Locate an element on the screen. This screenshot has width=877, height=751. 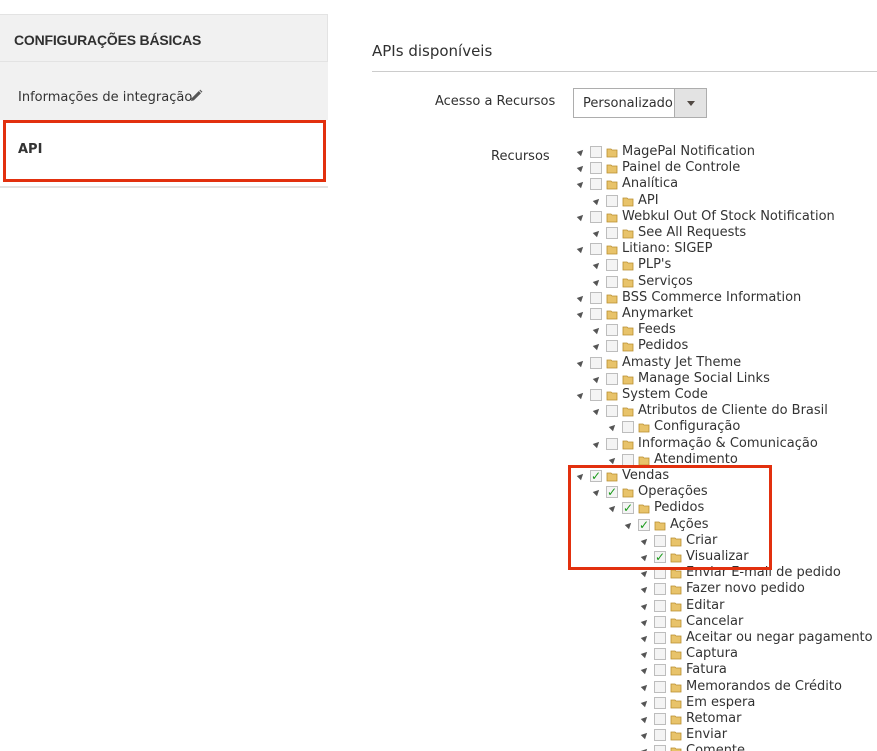
tree-node-label: System Code is located at coordinates (665, 394).